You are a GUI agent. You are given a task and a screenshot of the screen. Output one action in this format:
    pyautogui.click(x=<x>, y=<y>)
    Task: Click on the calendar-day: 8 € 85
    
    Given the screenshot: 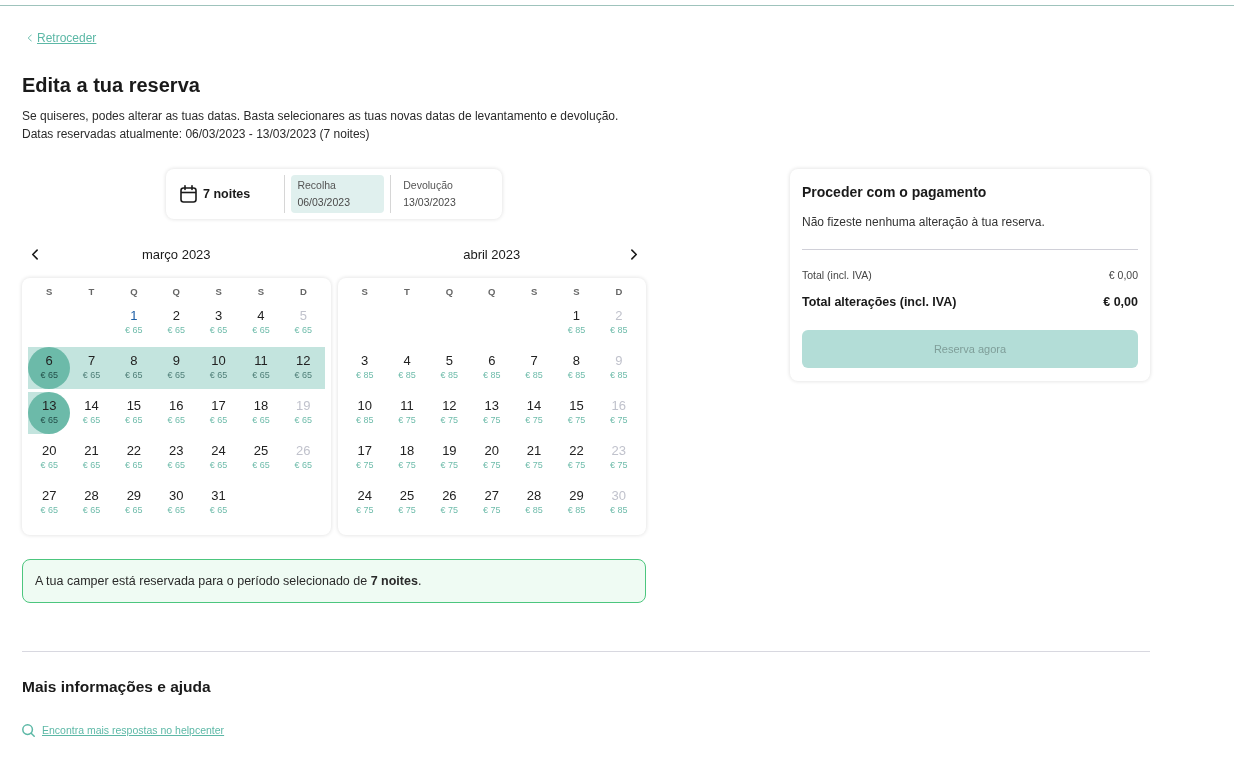 What is the action you would take?
    pyautogui.click(x=576, y=368)
    